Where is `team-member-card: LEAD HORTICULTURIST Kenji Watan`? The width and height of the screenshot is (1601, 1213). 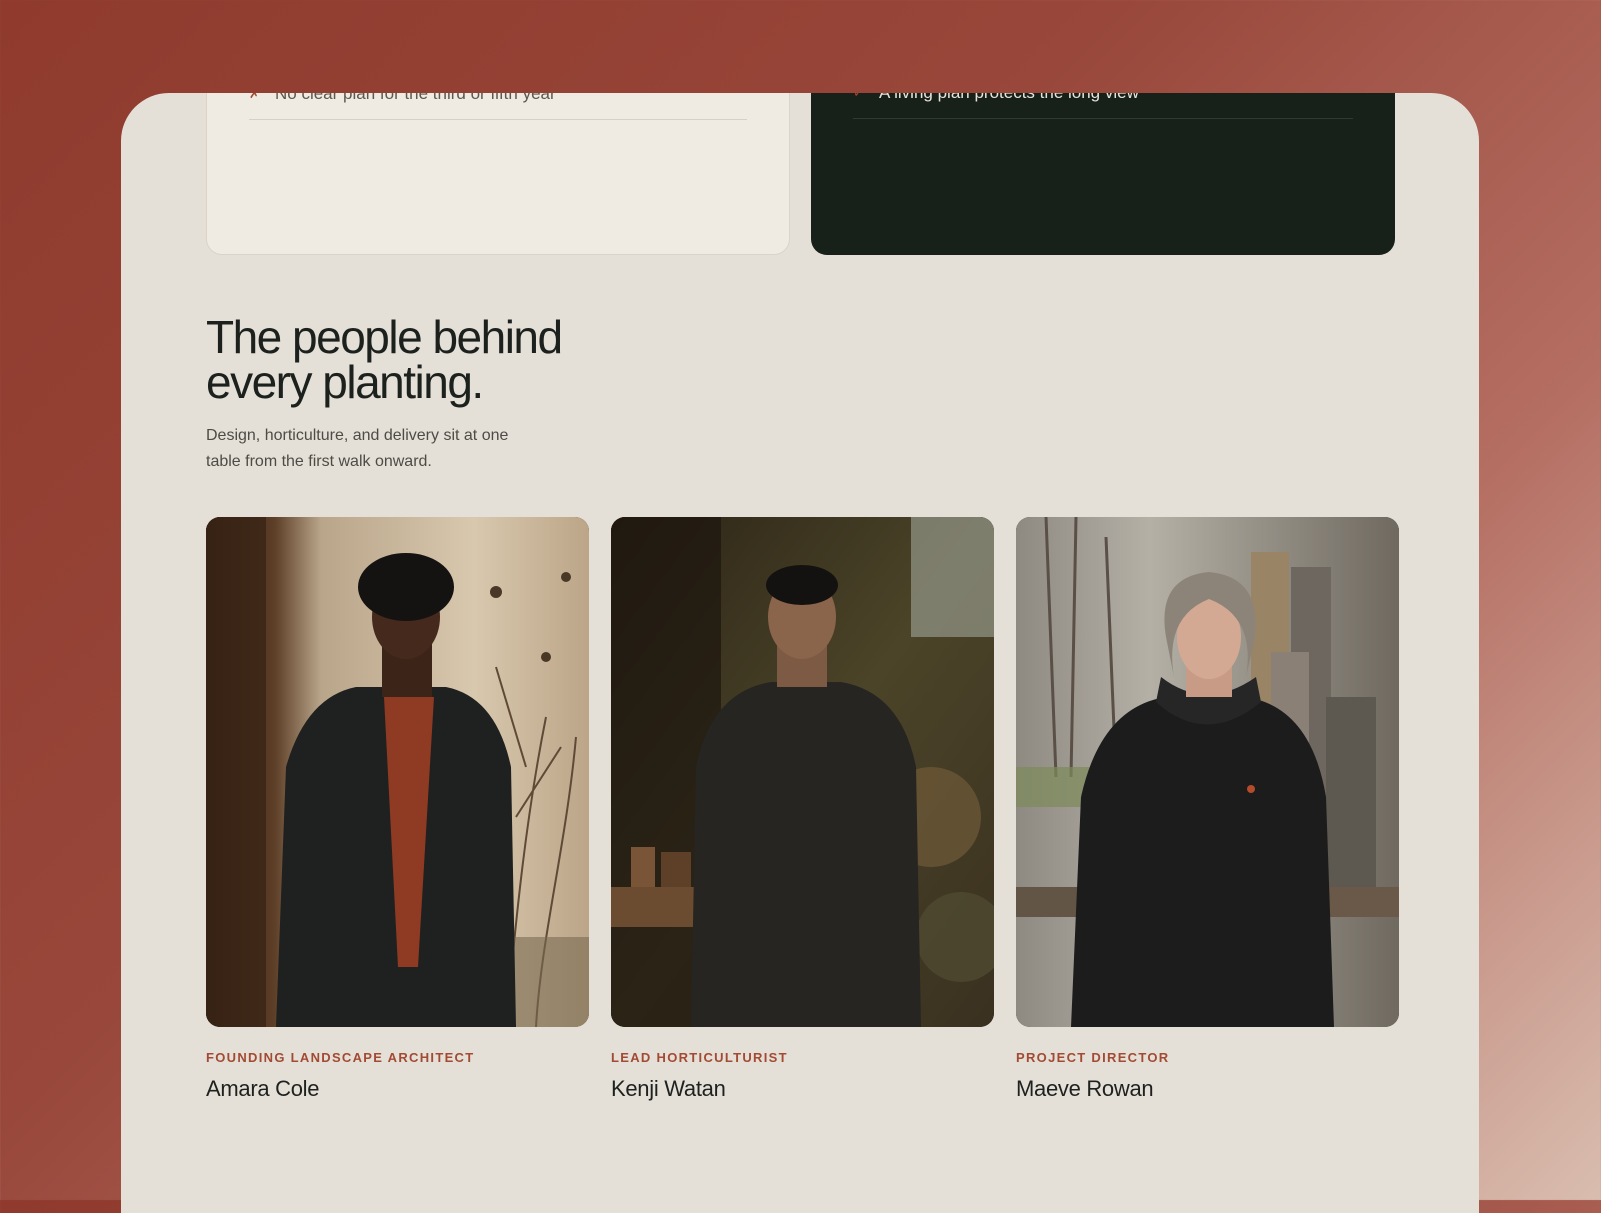
team-member-card: LEAD HORTICULTURIST Kenji Watan is located at coordinates (802, 809).